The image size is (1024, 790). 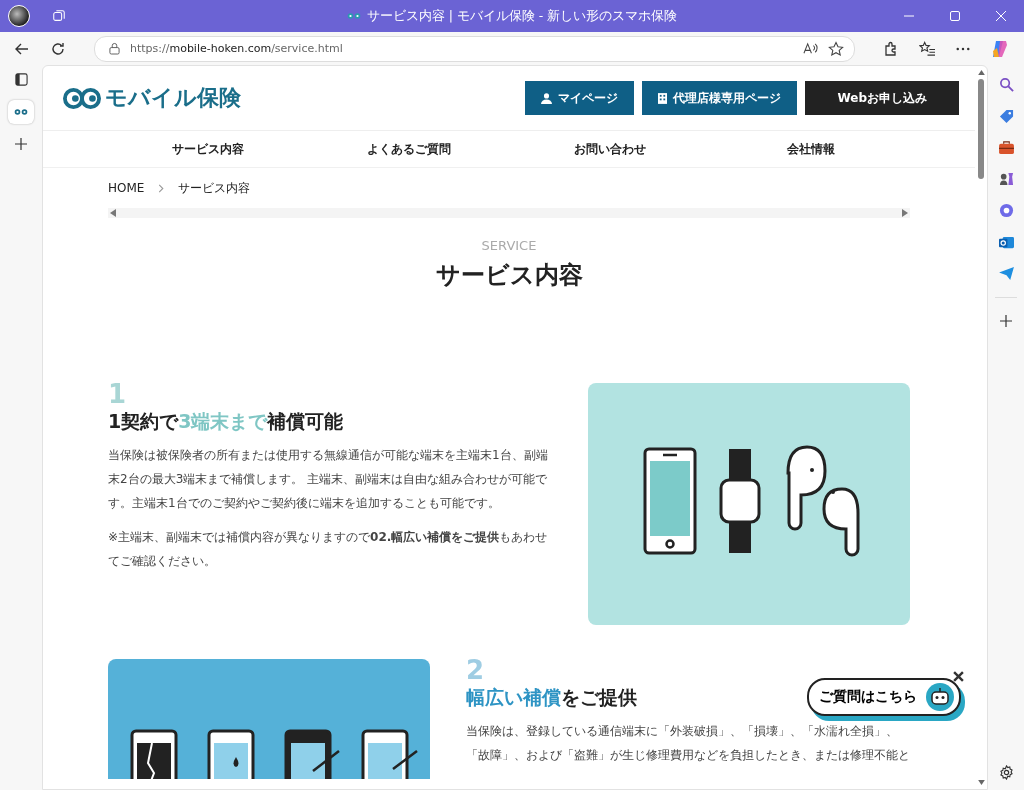 What do you see at coordinates (810, 48) in the screenshot?
I see `read-aloud-icon` at bounding box center [810, 48].